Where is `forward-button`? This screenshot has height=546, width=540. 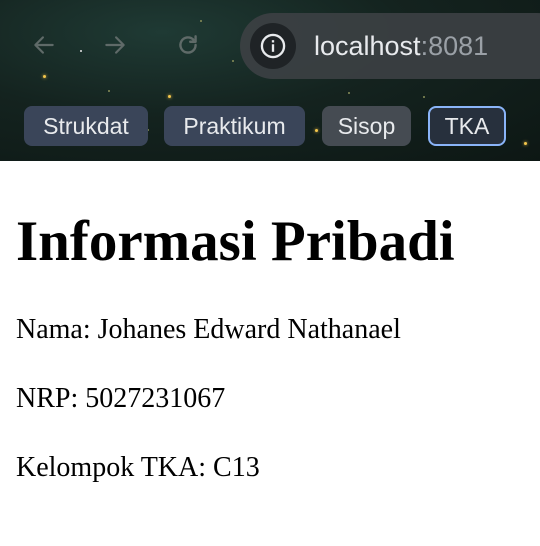 forward-button is located at coordinates (115, 45).